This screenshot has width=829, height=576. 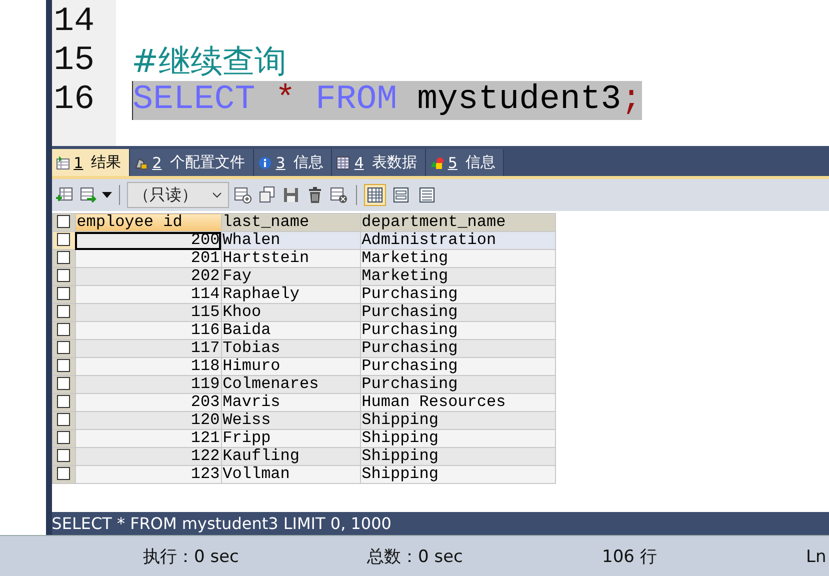 I want to click on table-cell: 118, so click(x=148, y=367).